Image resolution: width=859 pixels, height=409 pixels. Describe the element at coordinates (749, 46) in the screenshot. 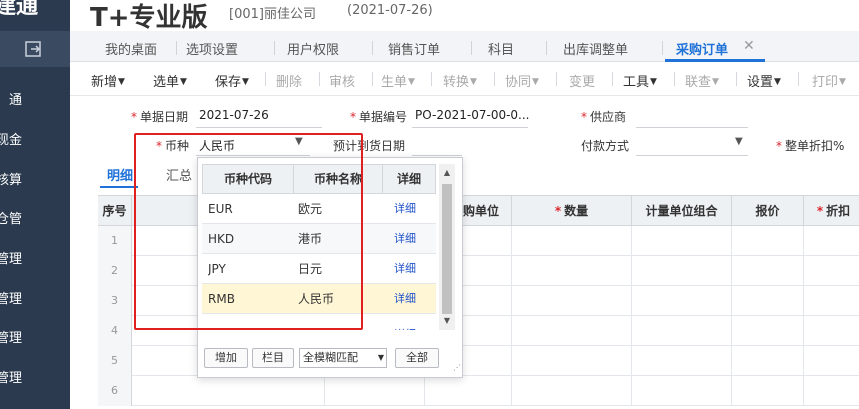

I see `close-tab-icon: ✕` at that location.